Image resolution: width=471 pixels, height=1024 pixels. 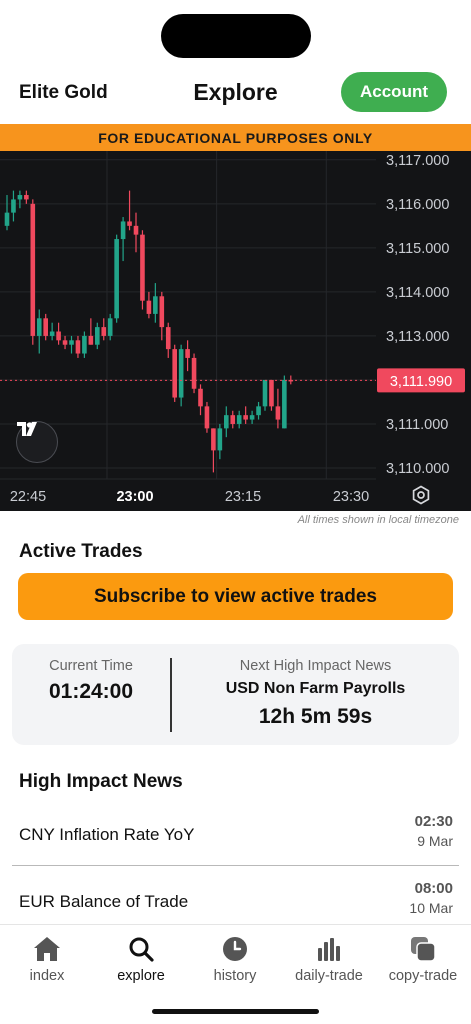 What do you see at coordinates (235, 902) in the screenshot?
I see `news-item: EUR Balance of Trade 08:00 10 Mar` at bounding box center [235, 902].